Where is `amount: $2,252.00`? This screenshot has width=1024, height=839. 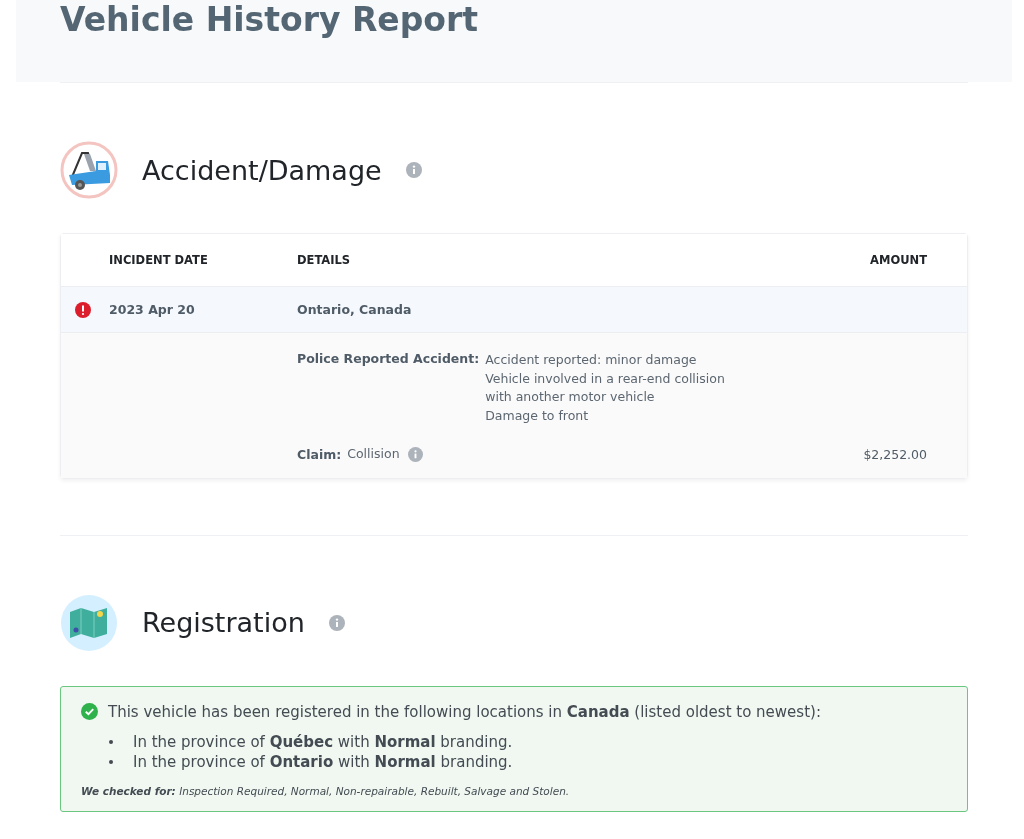 amount: $2,252.00 is located at coordinates (895, 454).